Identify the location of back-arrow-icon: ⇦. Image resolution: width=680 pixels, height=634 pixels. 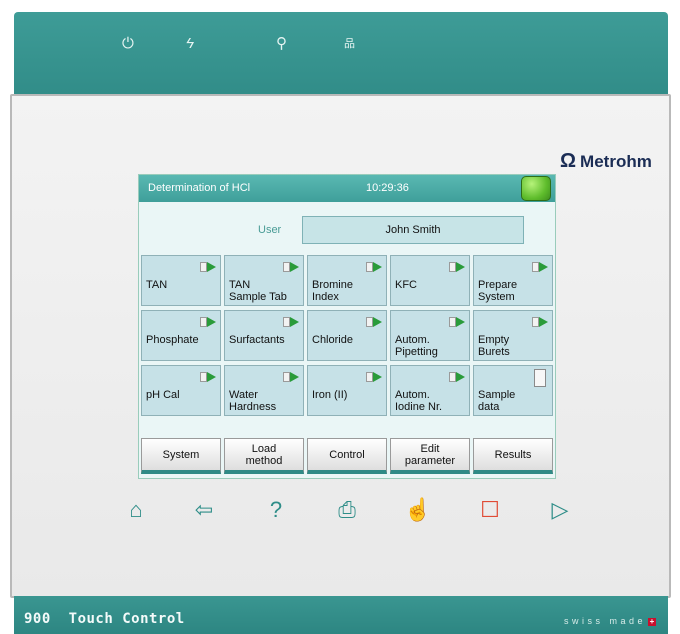
(204, 509).